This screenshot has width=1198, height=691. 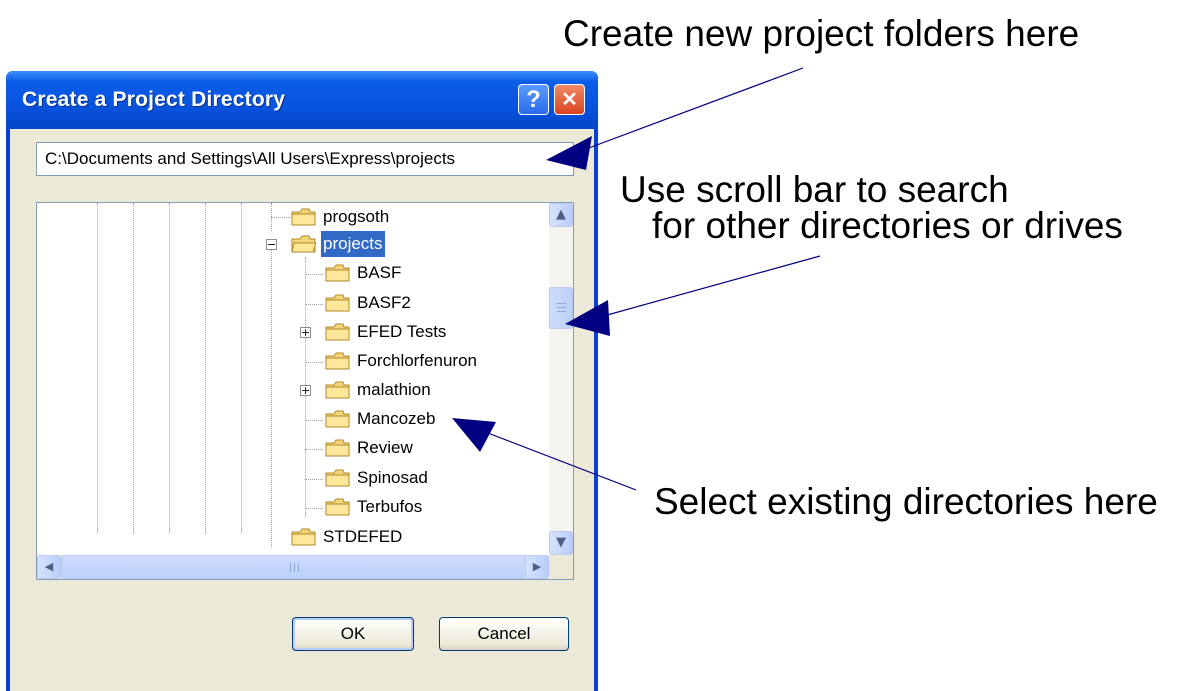 What do you see at coordinates (474, 435) in the screenshot?
I see `arrowhead-select-existing` at bounding box center [474, 435].